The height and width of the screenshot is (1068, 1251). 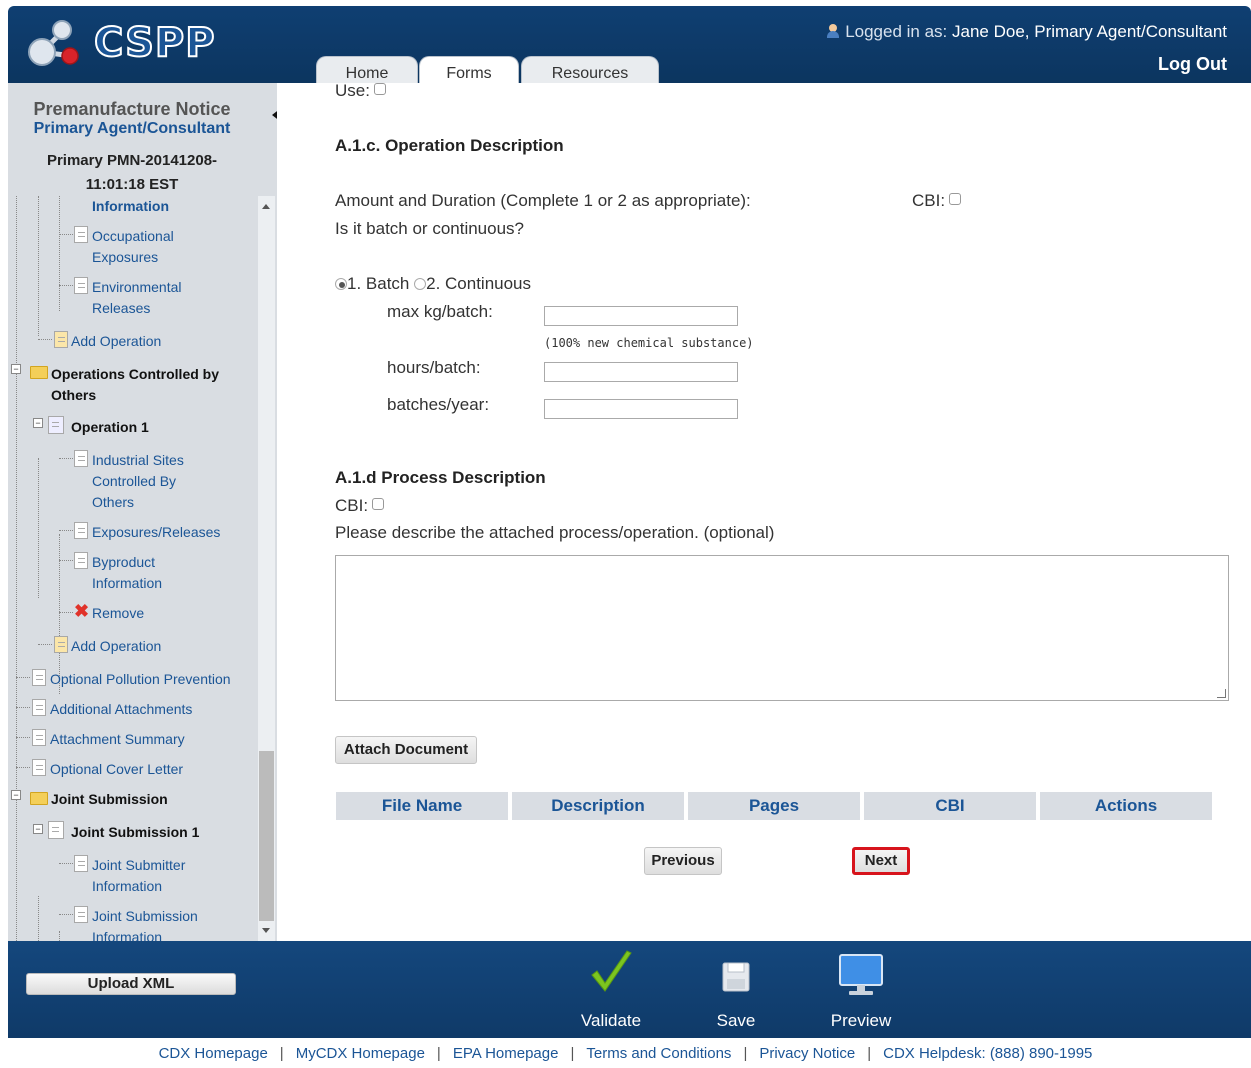 I want to click on tree-item-information: Information, so click(x=130, y=206).